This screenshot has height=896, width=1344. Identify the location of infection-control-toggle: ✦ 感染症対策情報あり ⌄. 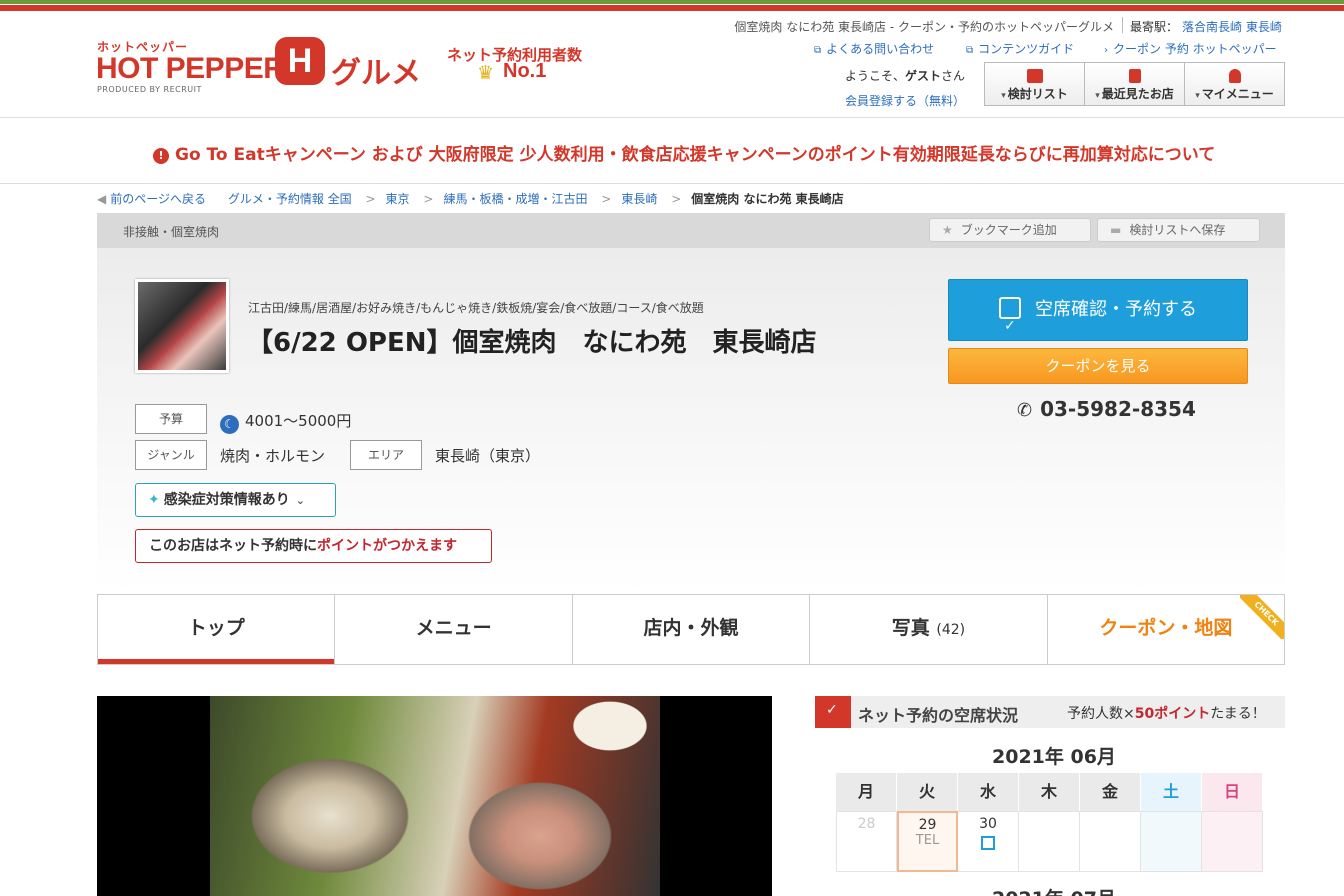
(235, 500).